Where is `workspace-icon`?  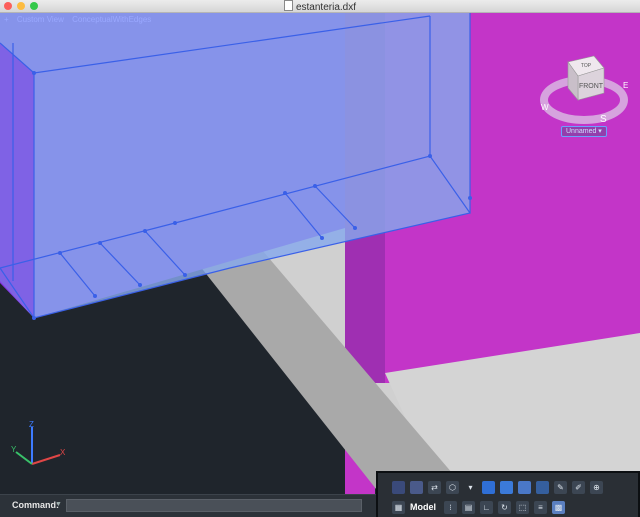 workspace-icon is located at coordinates (488, 487).